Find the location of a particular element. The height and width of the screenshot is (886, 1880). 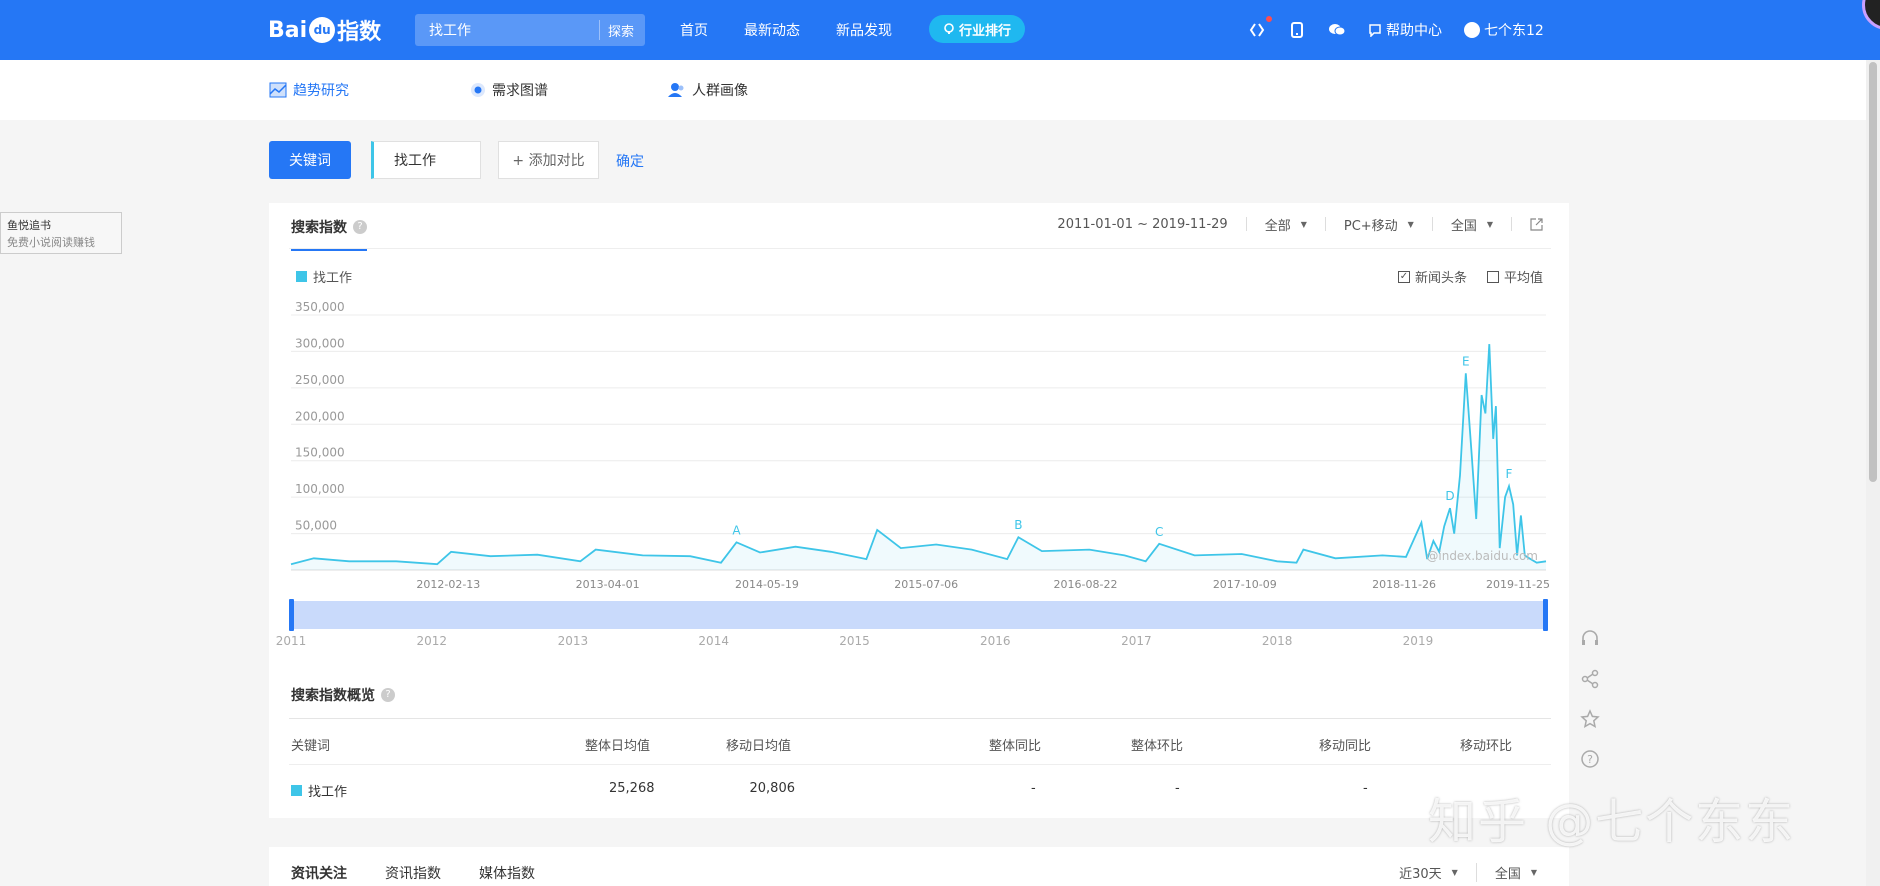

slider-year-label: 2013 is located at coordinates (573, 641).